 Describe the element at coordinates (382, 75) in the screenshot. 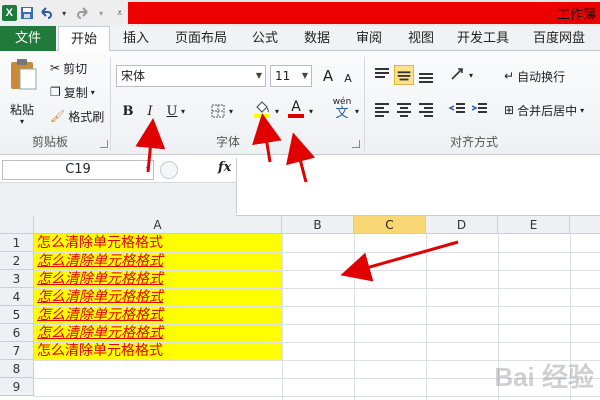

I see `align-top-icon` at that location.